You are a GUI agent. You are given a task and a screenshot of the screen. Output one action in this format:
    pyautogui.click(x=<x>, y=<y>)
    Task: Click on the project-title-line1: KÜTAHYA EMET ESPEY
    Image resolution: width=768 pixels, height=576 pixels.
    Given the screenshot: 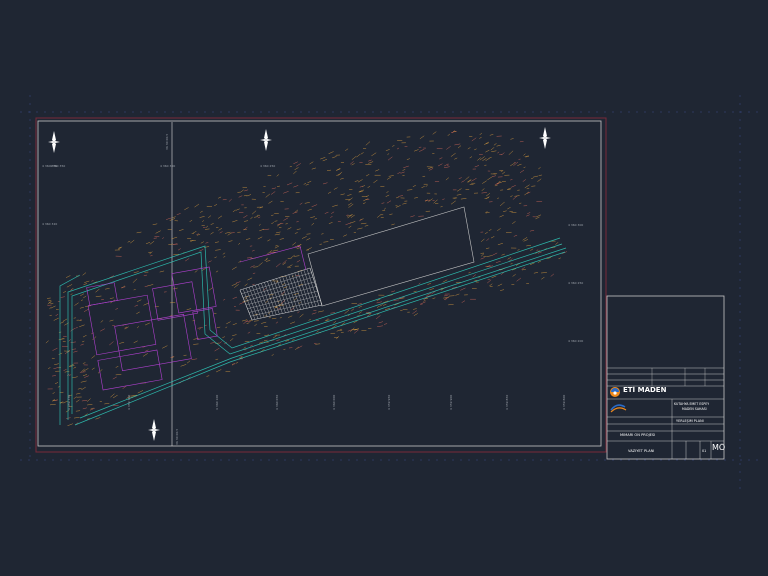 What is the action you would take?
    pyautogui.click(x=692, y=404)
    